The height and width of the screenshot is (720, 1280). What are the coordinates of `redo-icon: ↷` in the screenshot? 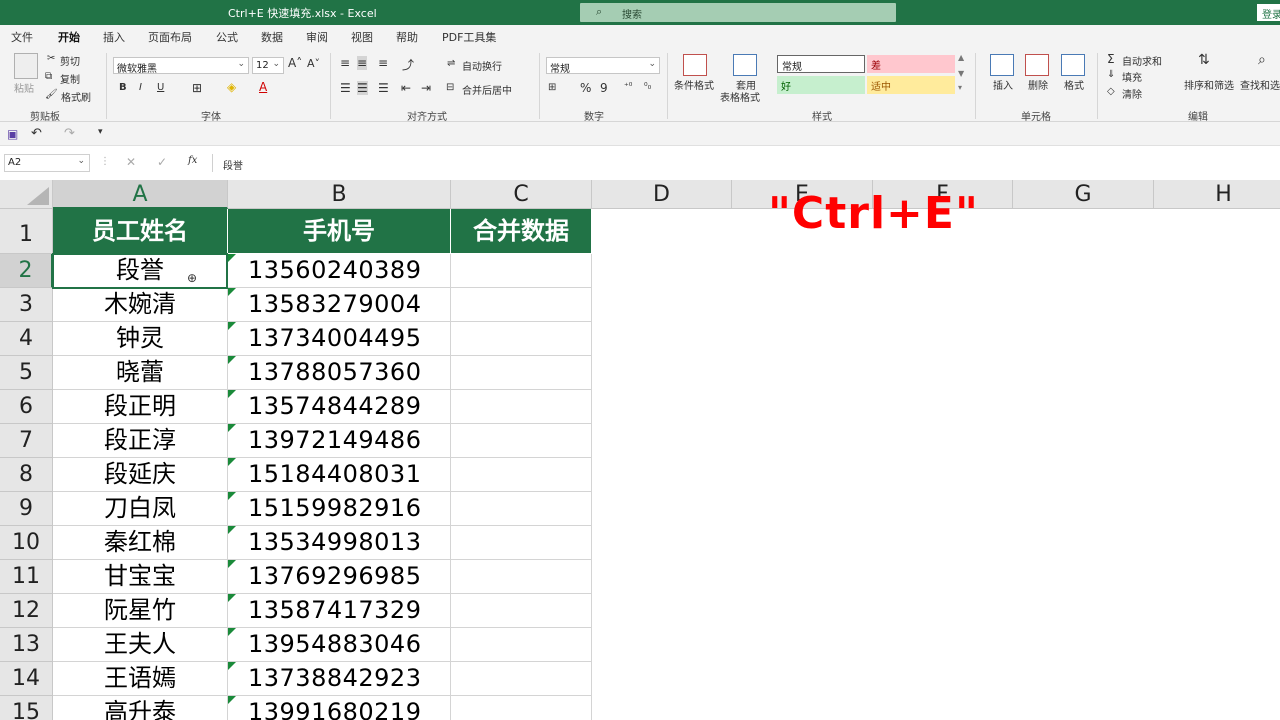 It's located at (69, 133).